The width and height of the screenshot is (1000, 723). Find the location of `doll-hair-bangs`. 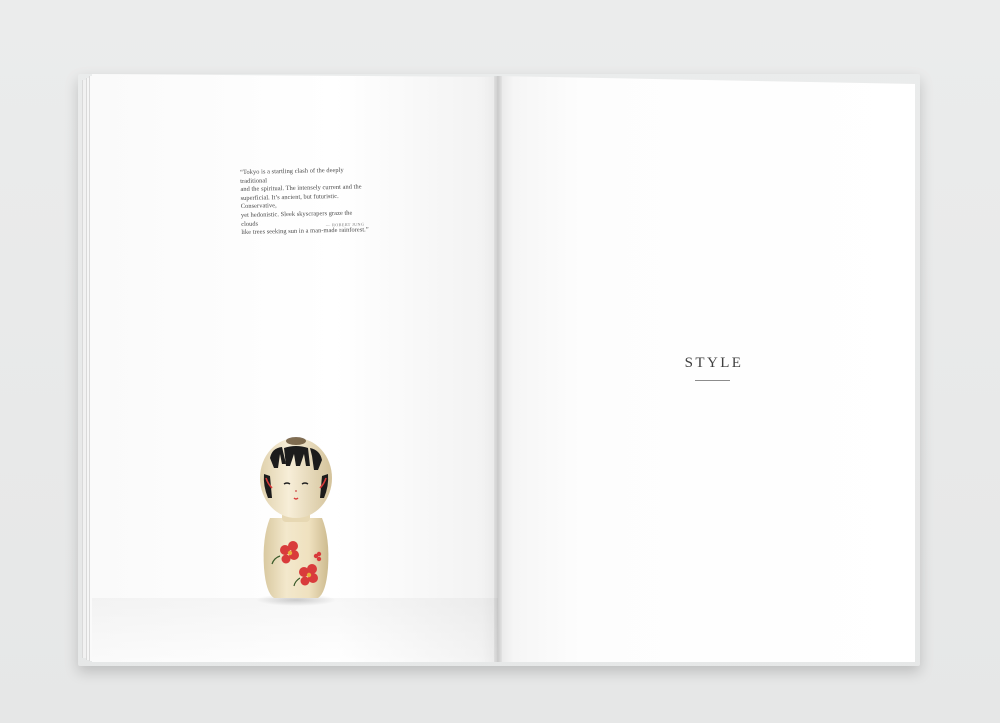

doll-hair-bangs is located at coordinates (297, 456).